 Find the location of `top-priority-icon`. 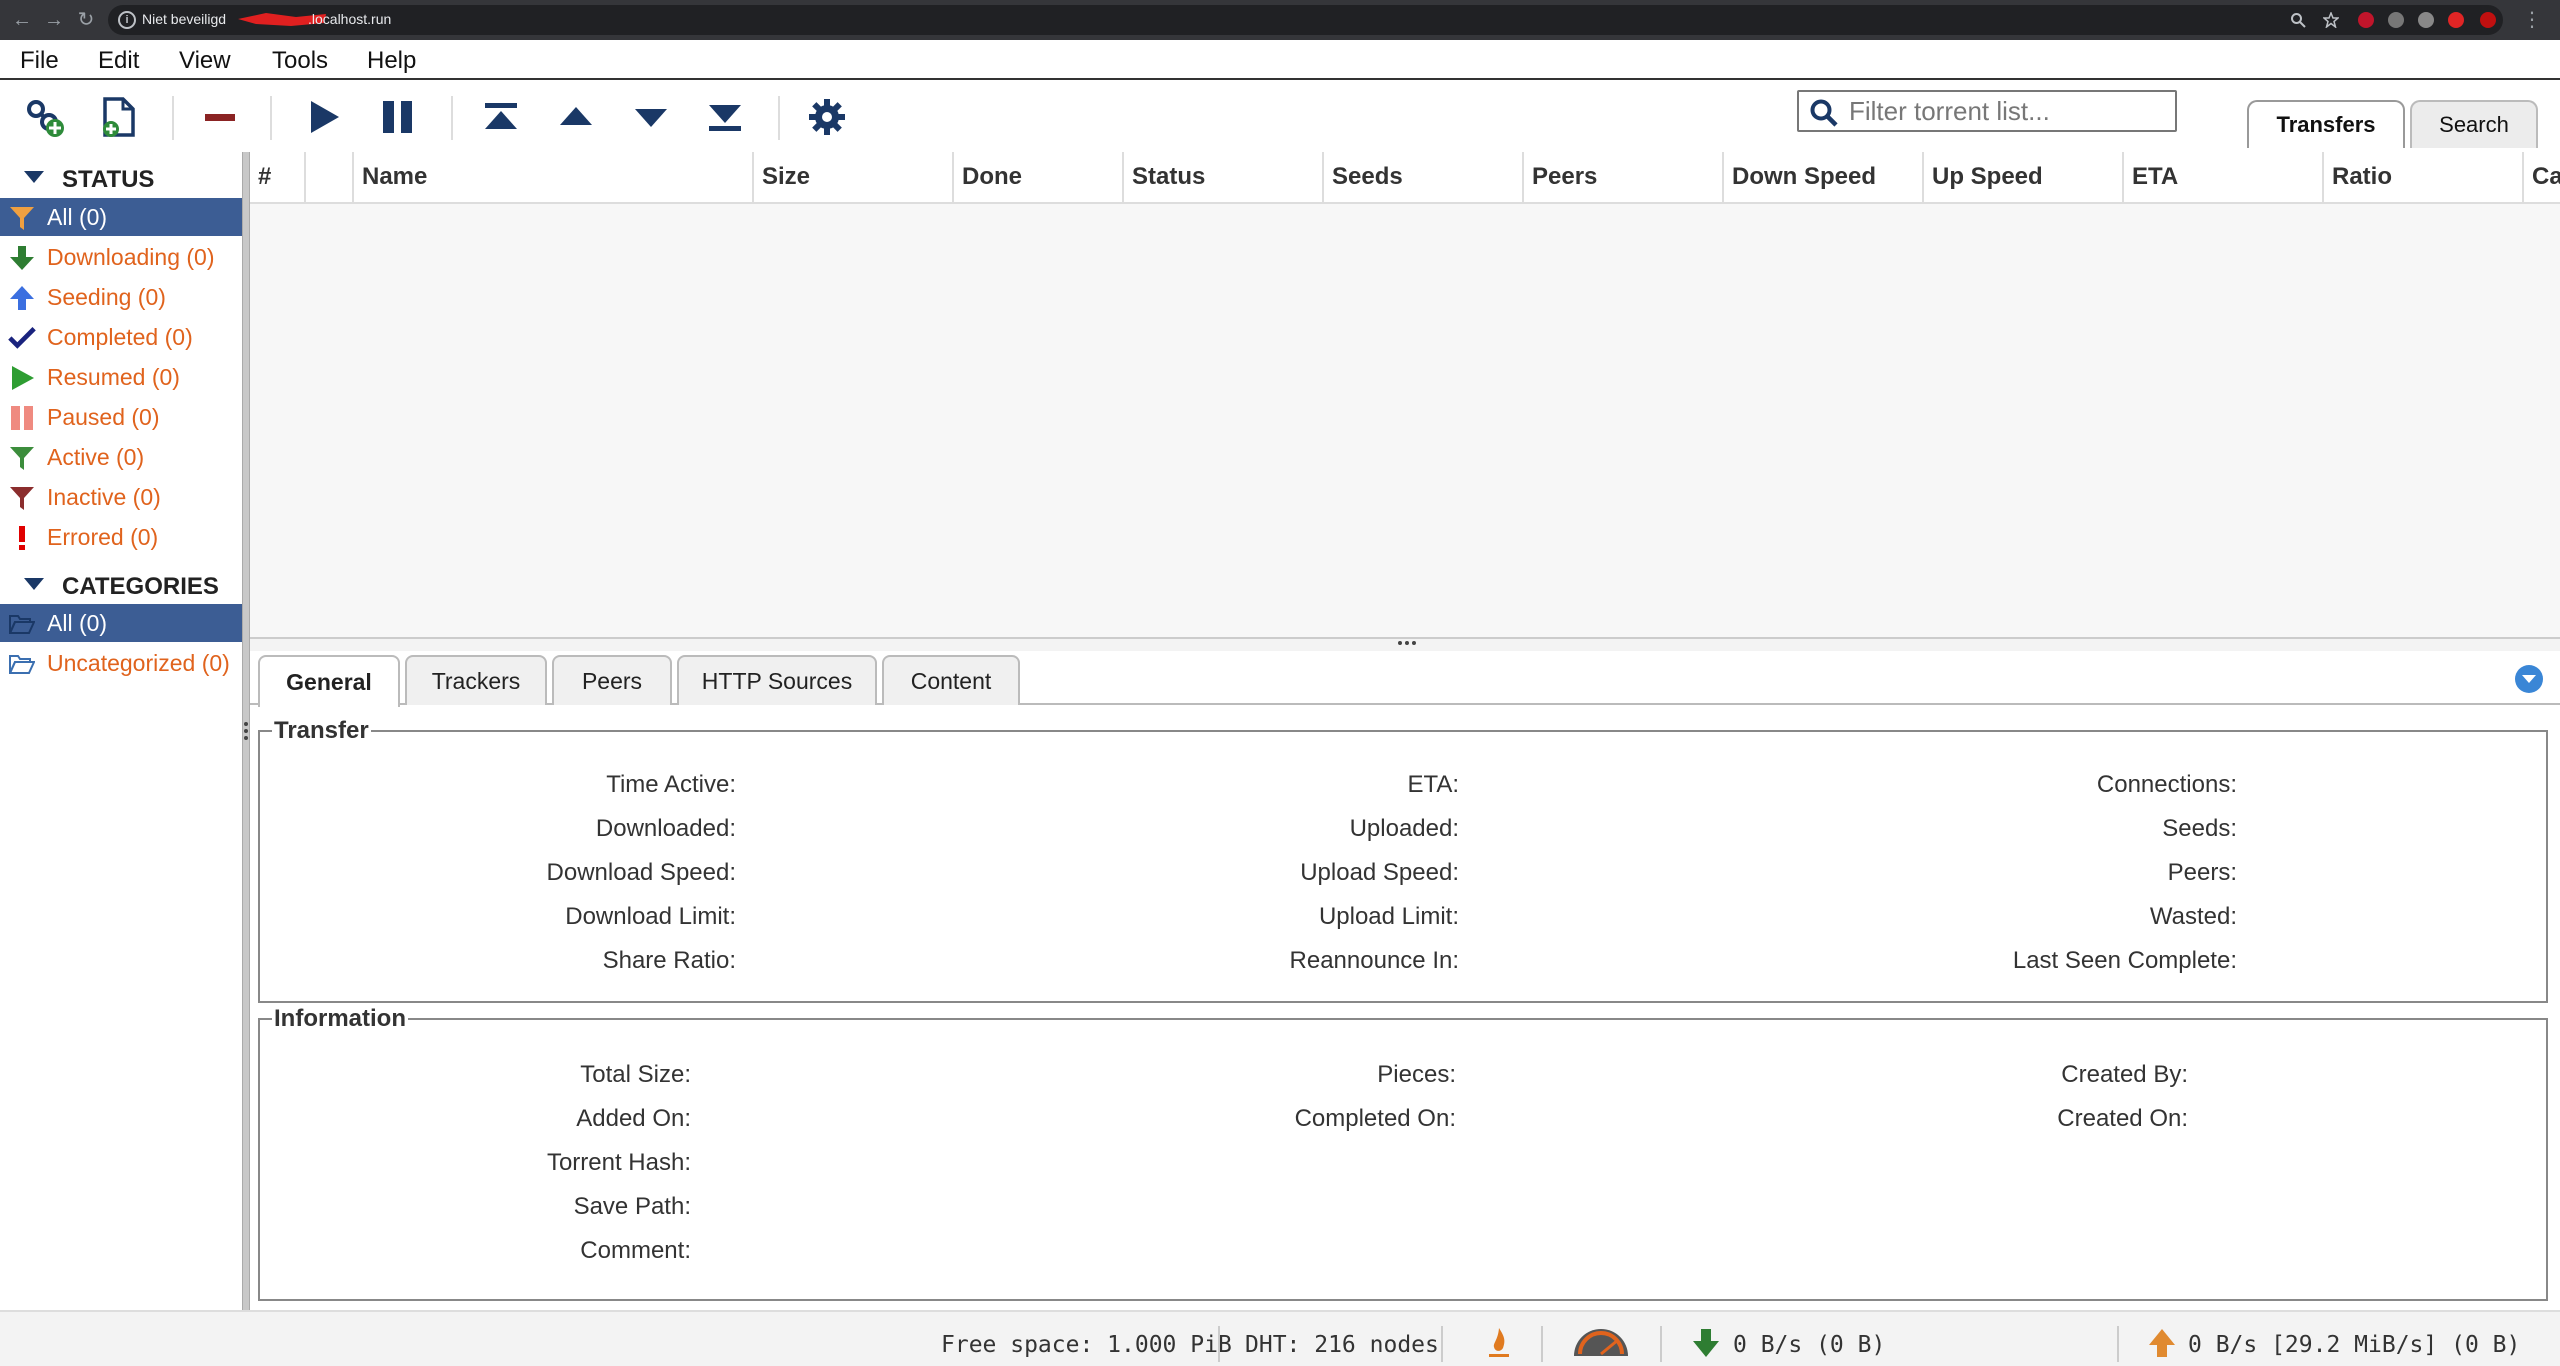

top-priority-icon is located at coordinates (501, 117).